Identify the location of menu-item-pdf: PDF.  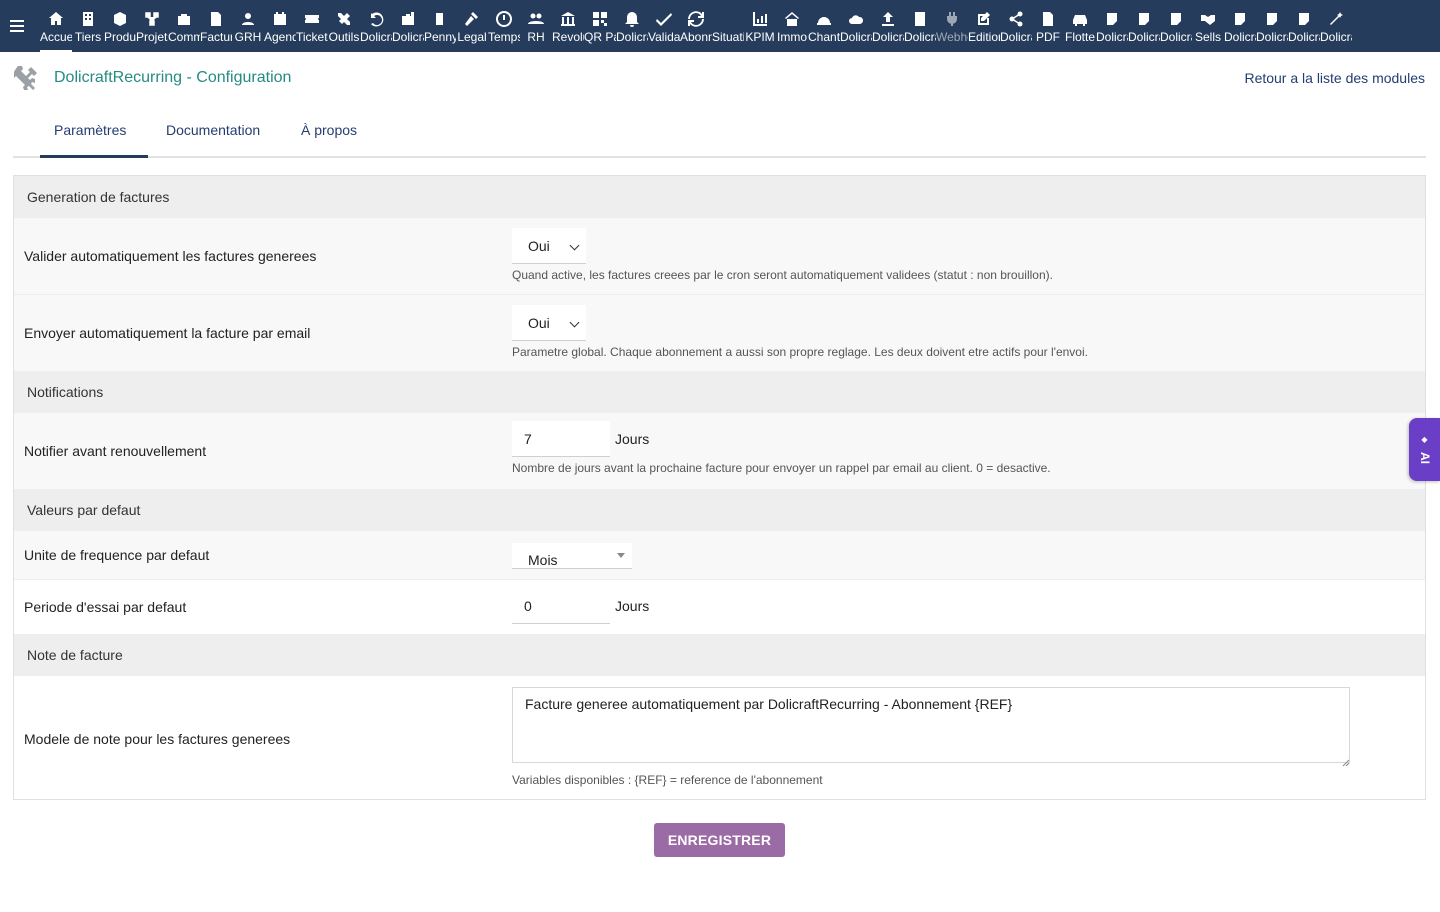
(1048, 26).